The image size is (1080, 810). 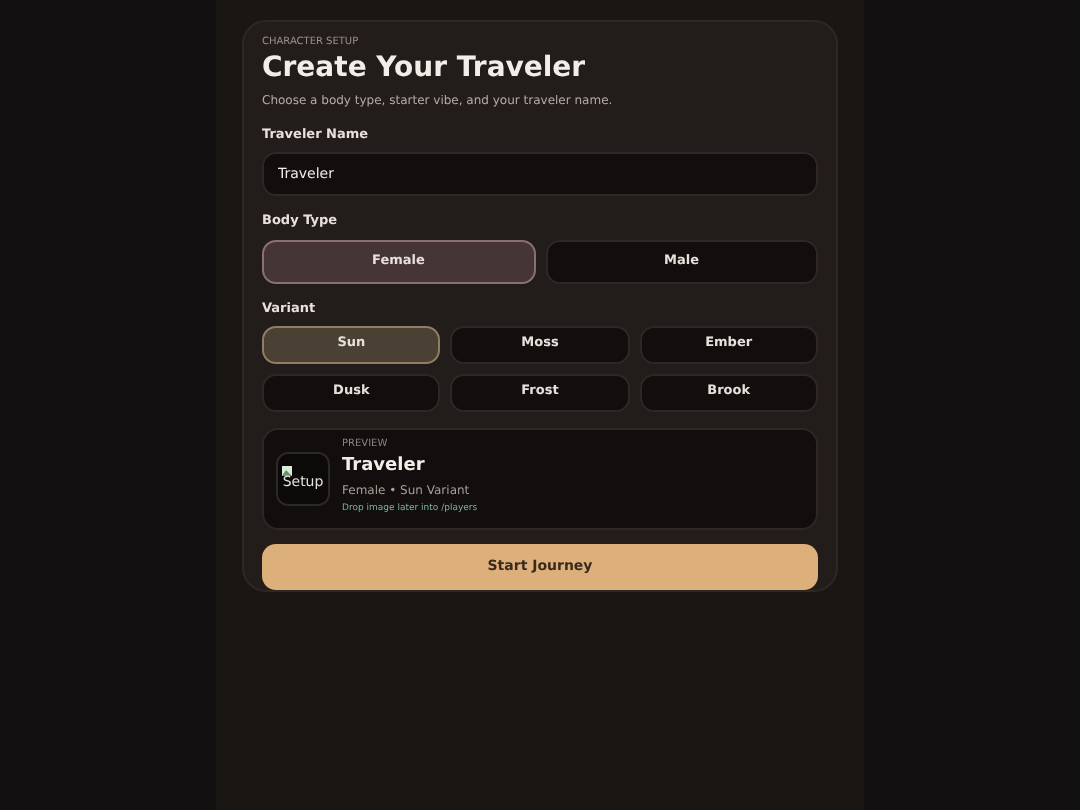 I want to click on page-title: Create Your Traveler, so click(x=425, y=69).